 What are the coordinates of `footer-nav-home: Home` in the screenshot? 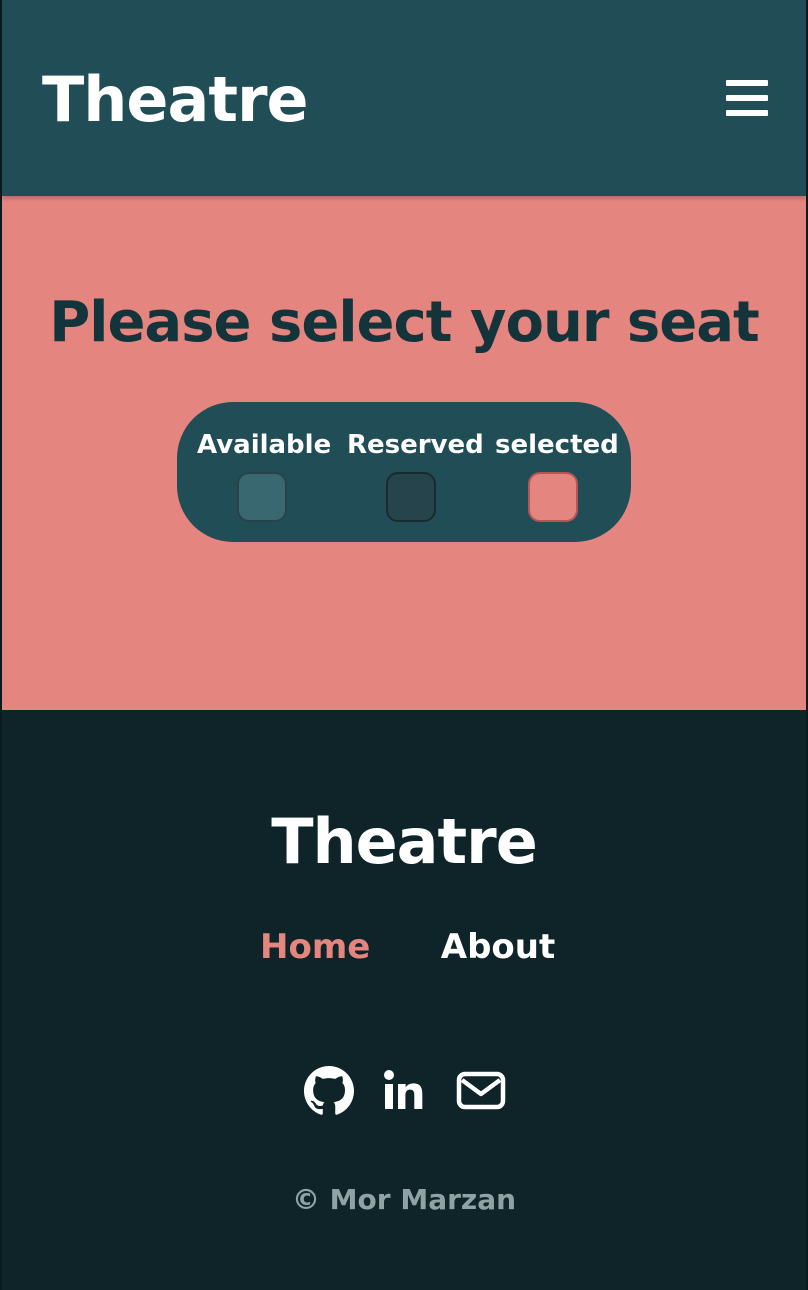 It's located at (315, 947).